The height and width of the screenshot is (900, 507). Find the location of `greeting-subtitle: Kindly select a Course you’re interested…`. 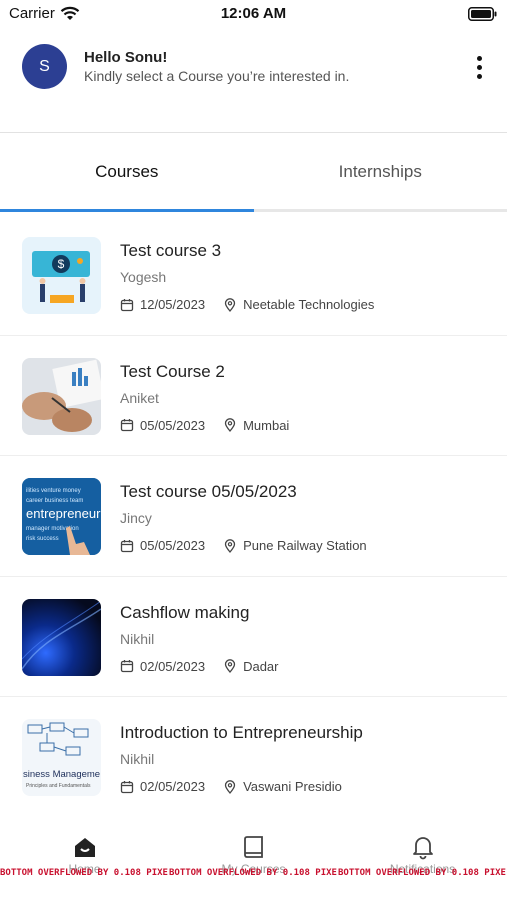

greeting-subtitle: Kindly select a Course you’re interested… is located at coordinates (217, 76).